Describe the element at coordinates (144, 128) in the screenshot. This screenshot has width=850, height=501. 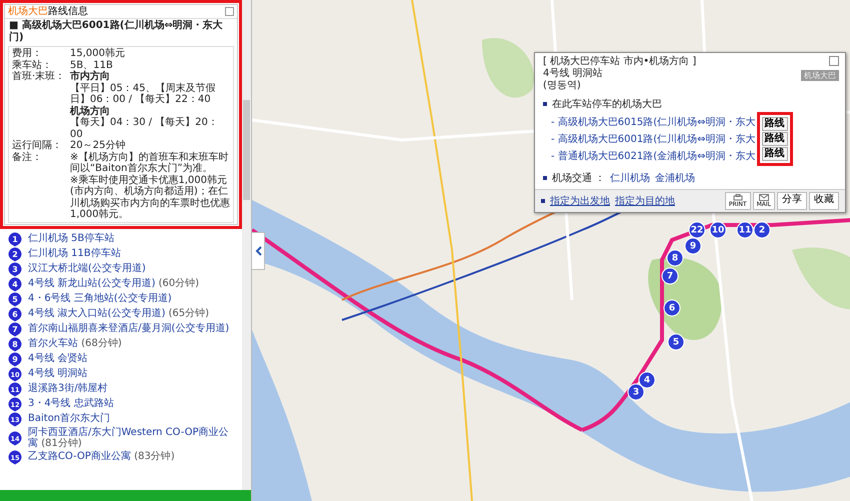
I see `detail-value: 【每天】04：30 / 【每天】20：00` at that location.